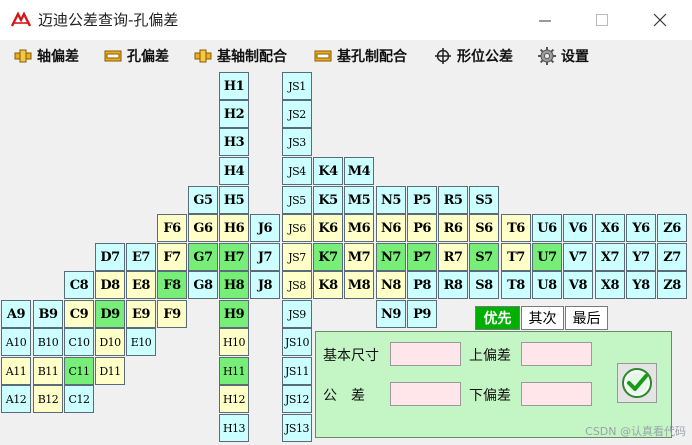  I want to click on minimize-button, so click(545, 20).